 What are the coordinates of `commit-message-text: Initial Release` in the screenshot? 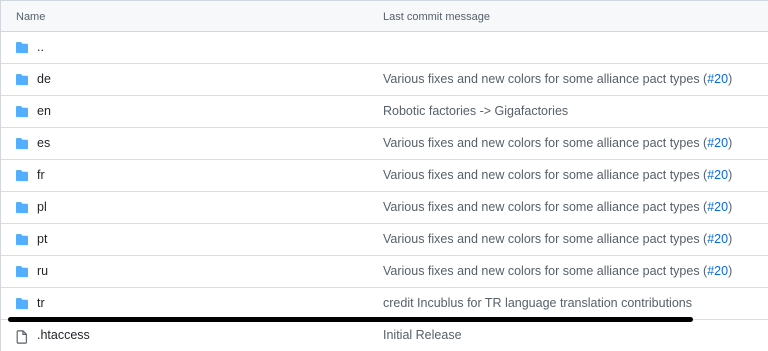 It's located at (422, 335).